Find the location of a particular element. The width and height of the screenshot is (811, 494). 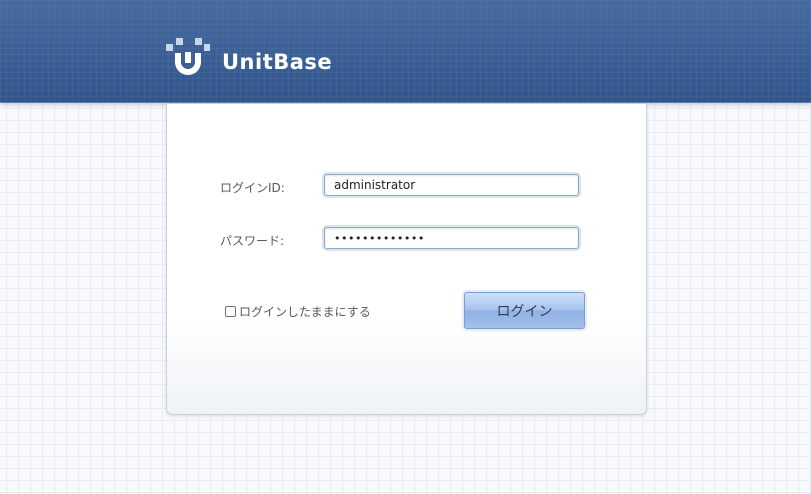

unitbase-logo-icon is located at coordinates (188, 56).